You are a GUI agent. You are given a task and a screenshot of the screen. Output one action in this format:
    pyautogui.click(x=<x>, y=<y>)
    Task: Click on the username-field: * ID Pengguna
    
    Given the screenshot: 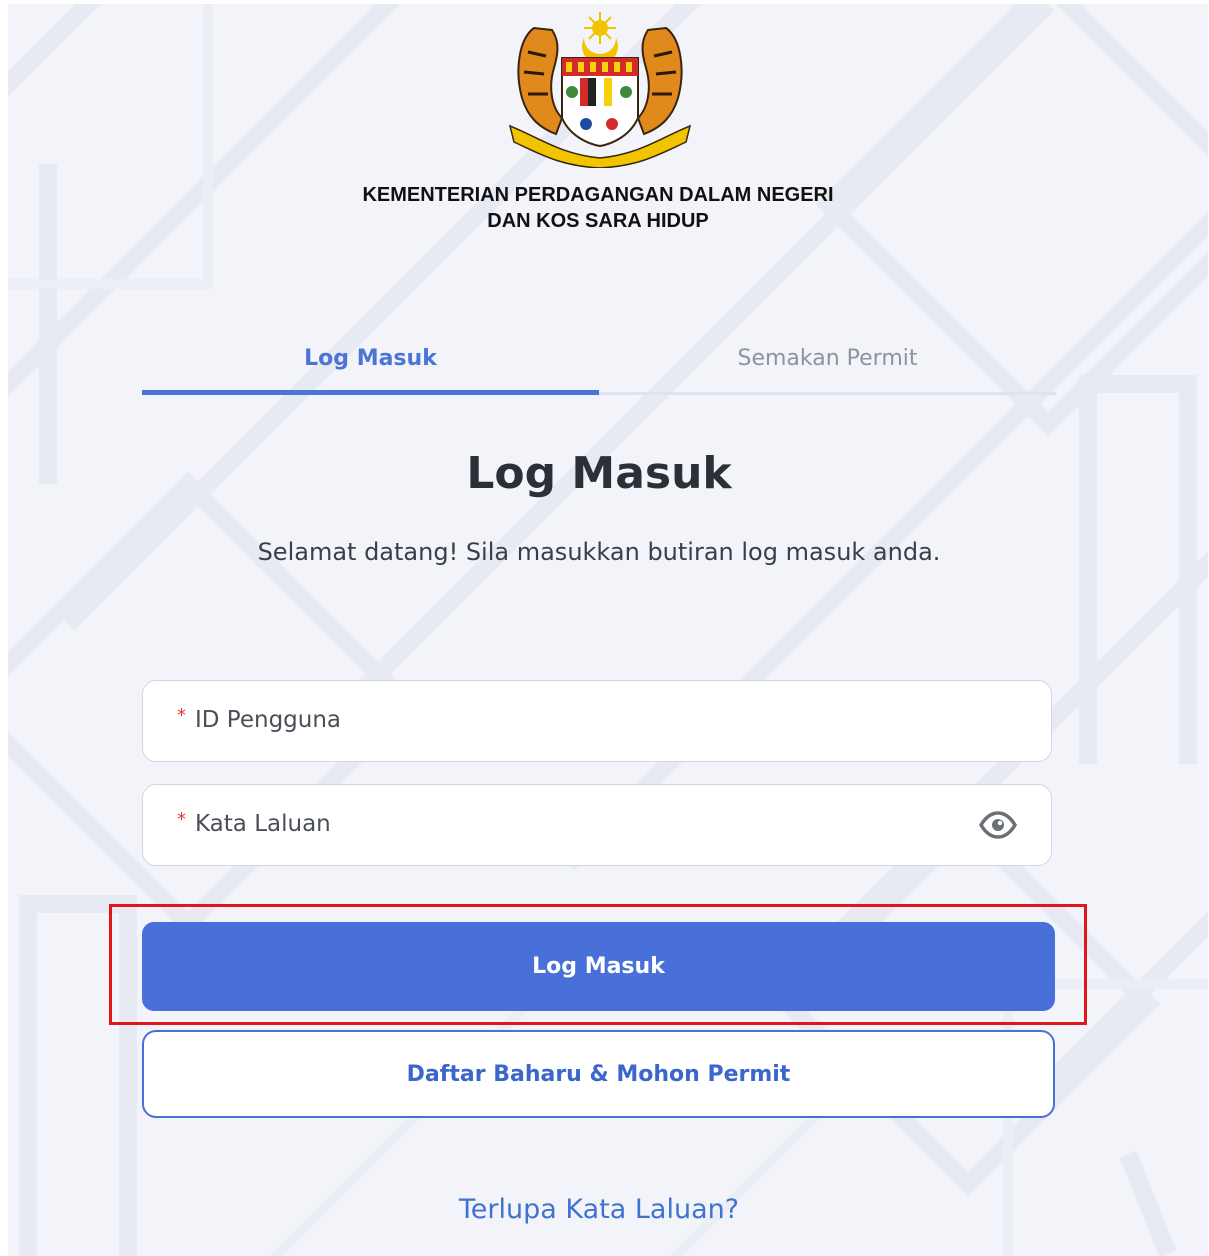 What is the action you would take?
    pyautogui.click(x=597, y=721)
    